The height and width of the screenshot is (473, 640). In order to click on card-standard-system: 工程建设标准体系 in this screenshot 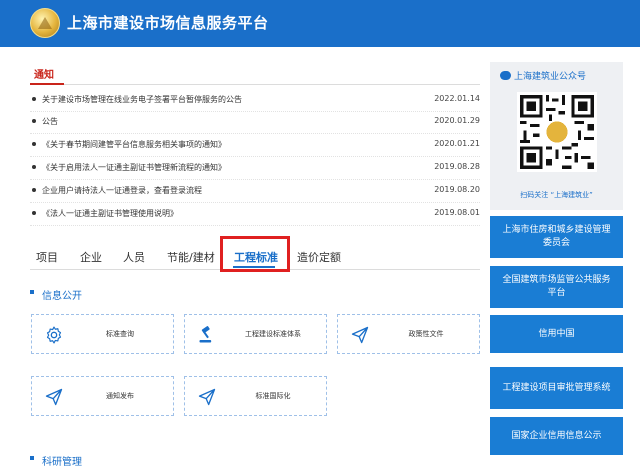, I will do `click(255, 334)`.